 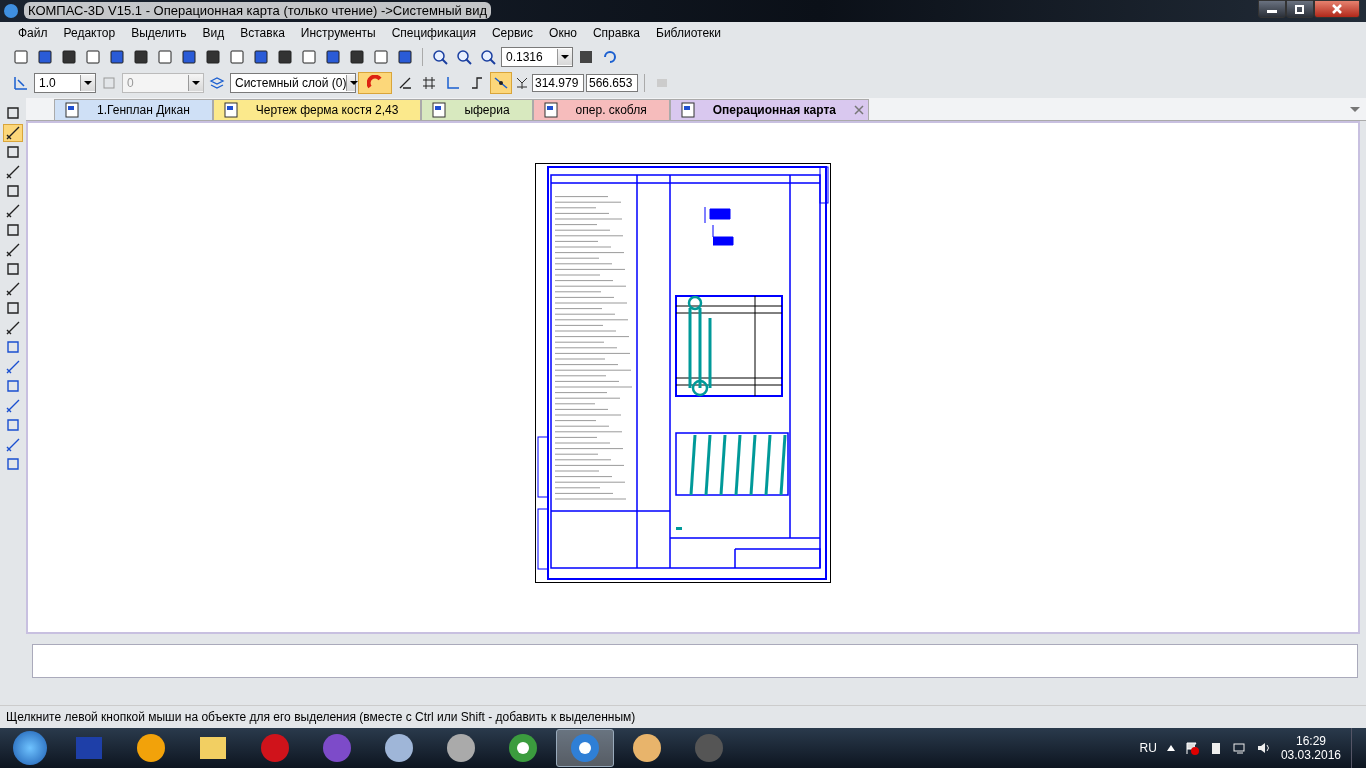 What do you see at coordinates (33, 33) in the screenshot?
I see `menu-item: Файл` at bounding box center [33, 33].